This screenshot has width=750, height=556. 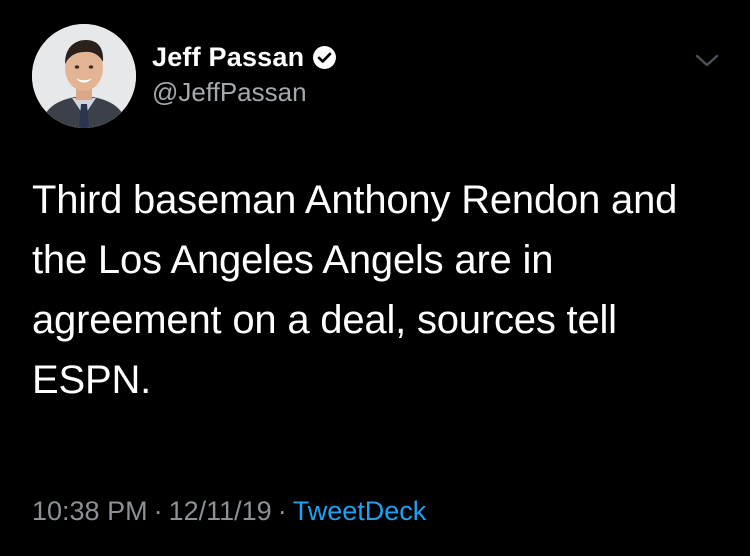 I want to click on tweet-text-line: ESPN., so click(x=92, y=380).